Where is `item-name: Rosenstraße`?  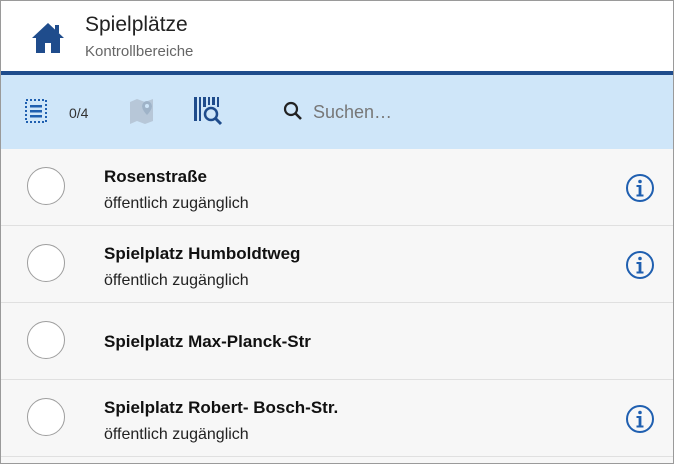
item-name: Rosenstraße is located at coordinates (155, 176).